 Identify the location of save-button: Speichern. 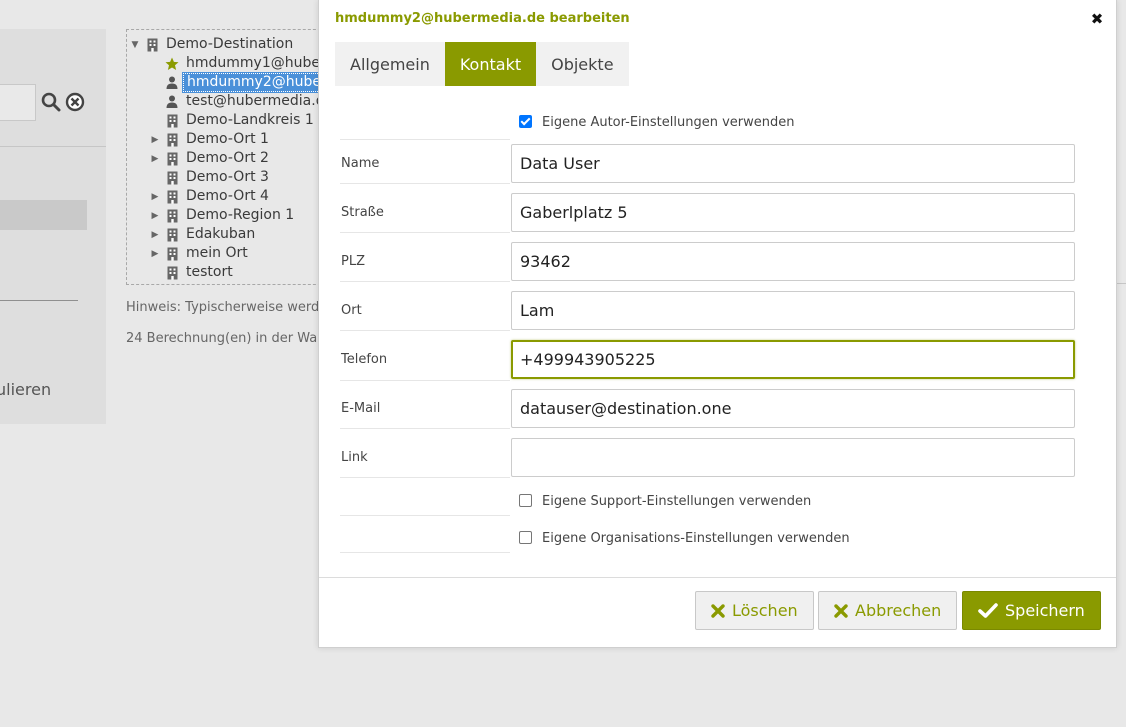
(1031, 610).